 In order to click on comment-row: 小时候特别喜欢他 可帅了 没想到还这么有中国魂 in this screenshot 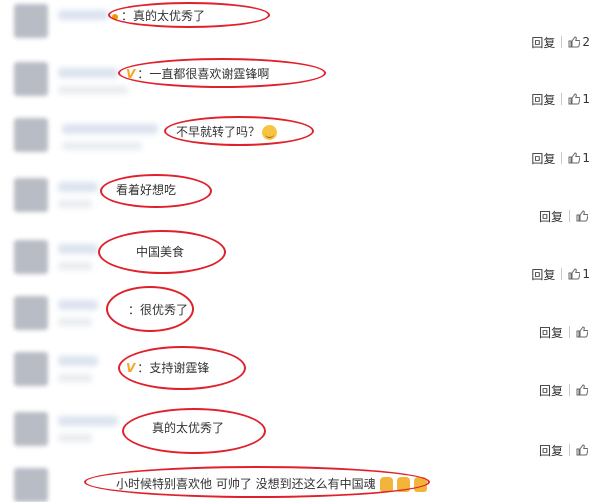, I will do `click(300, 482)`.